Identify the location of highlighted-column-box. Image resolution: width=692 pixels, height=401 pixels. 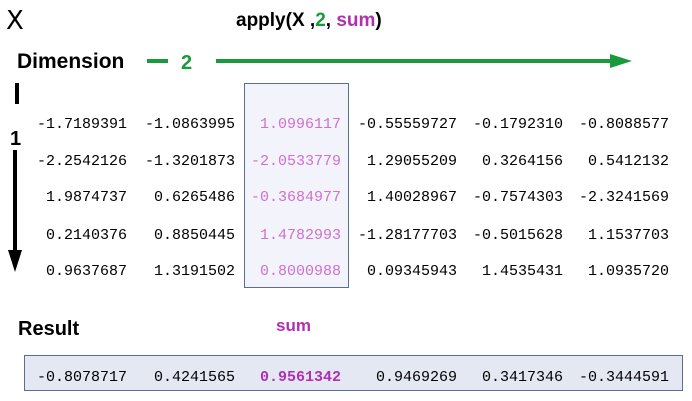
(296, 185).